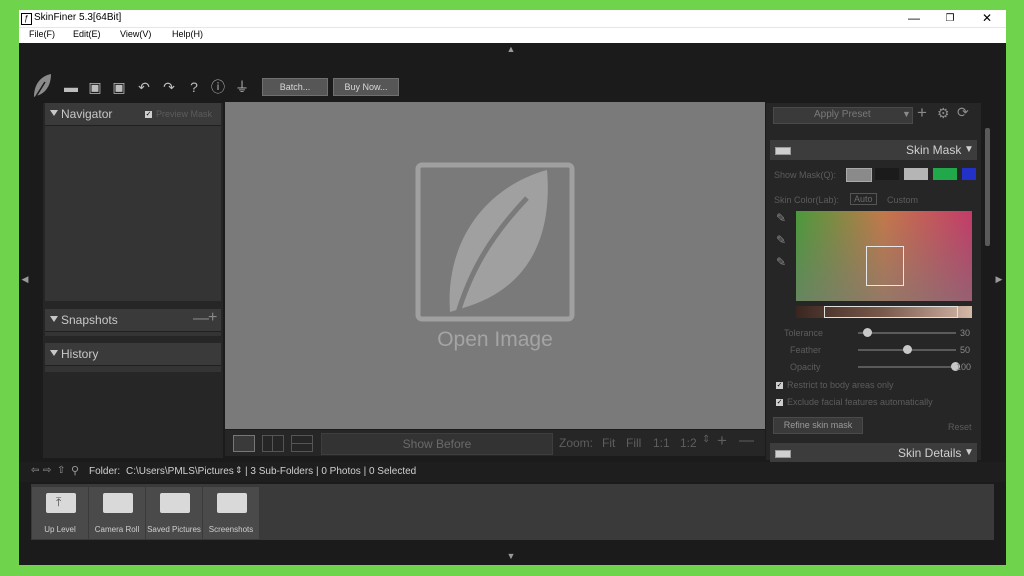 Image resolution: width=1024 pixels, height=576 pixels. I want to click on folder-saved-pictures: Saved Pictures, so click(174, 513).